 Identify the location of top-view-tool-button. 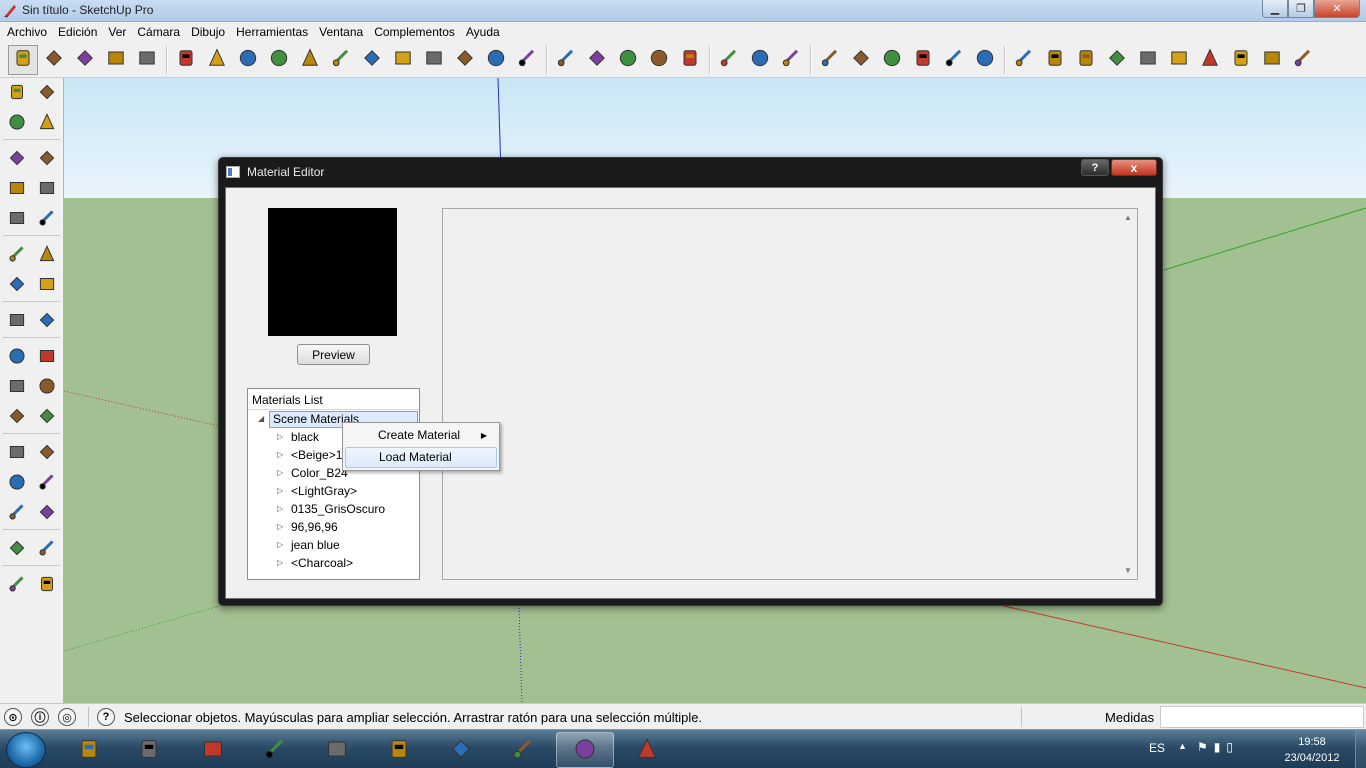
(861, 60).